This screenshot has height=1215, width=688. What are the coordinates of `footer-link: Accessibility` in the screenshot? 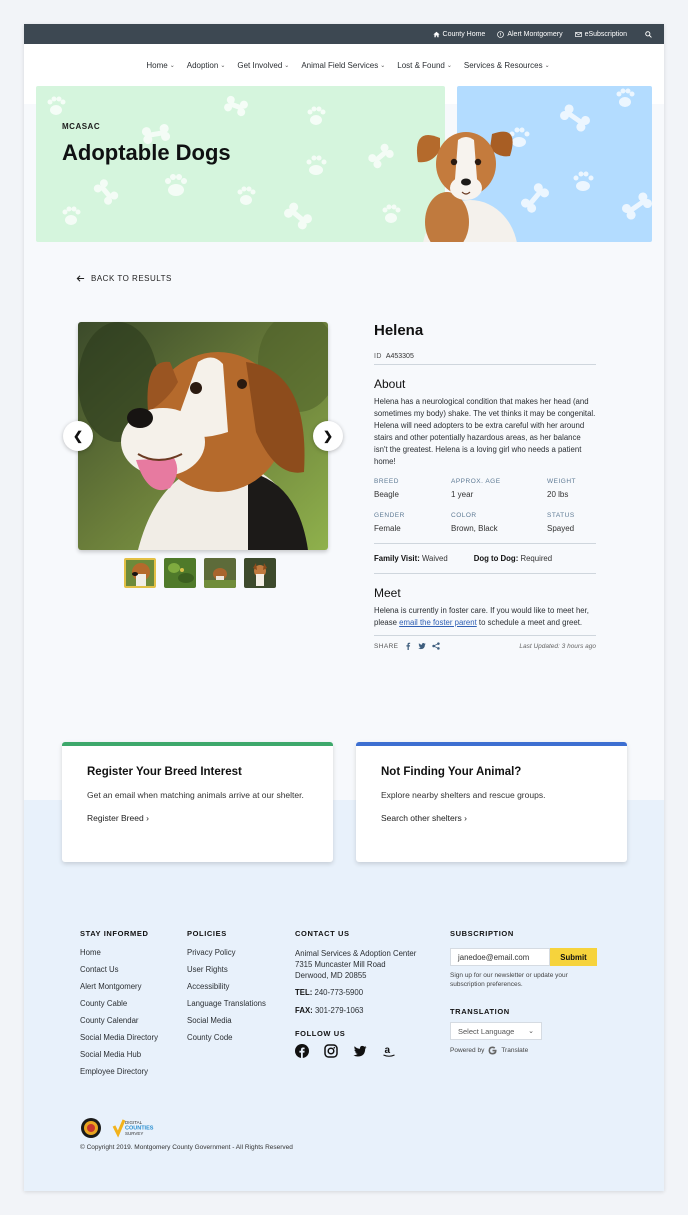 It's located at (226, 986).